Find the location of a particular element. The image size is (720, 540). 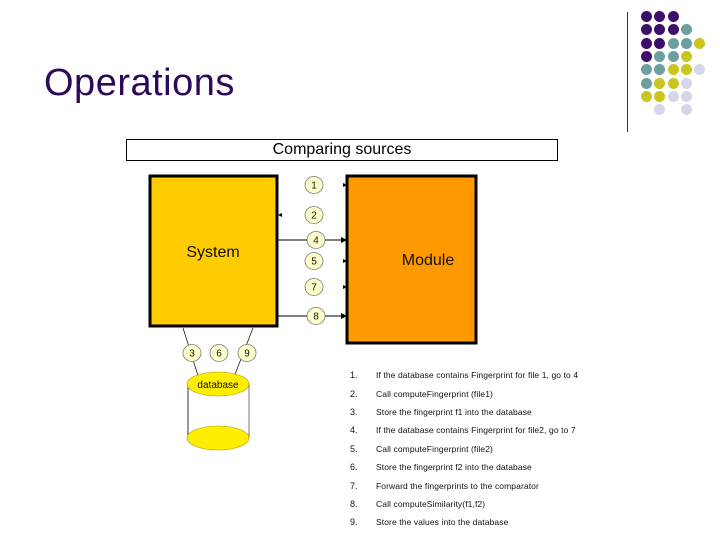

step-badge-number: 6 is located at coordinates (219, 354).